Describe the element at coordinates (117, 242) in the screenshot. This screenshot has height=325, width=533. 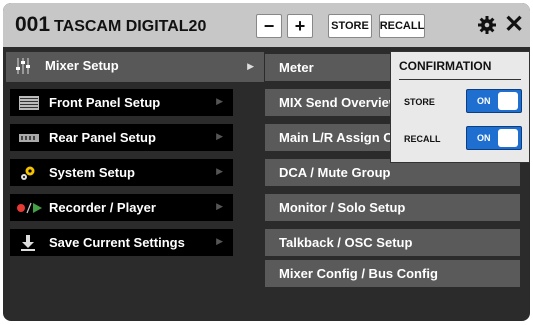
I see `menu-item-label: Save Current Settings` at that location.